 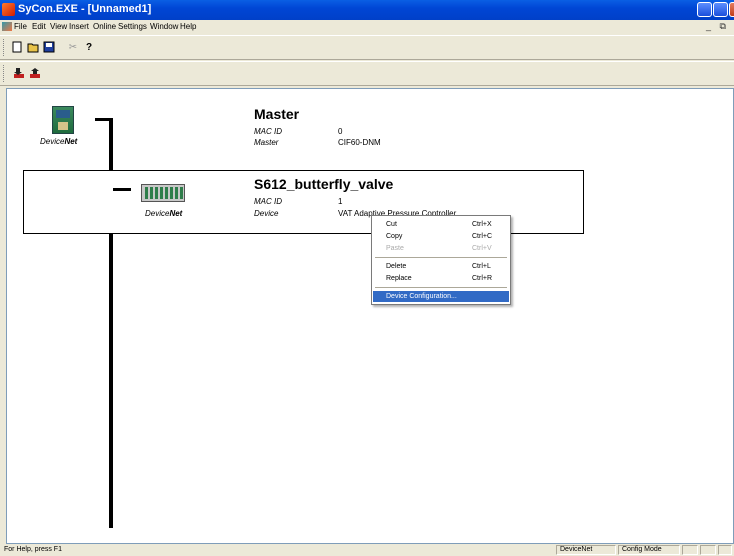 What do you see at coordinates (89, 47) in the screenshot?
I see `help-icon: ?` at bounding box center [89, 47].